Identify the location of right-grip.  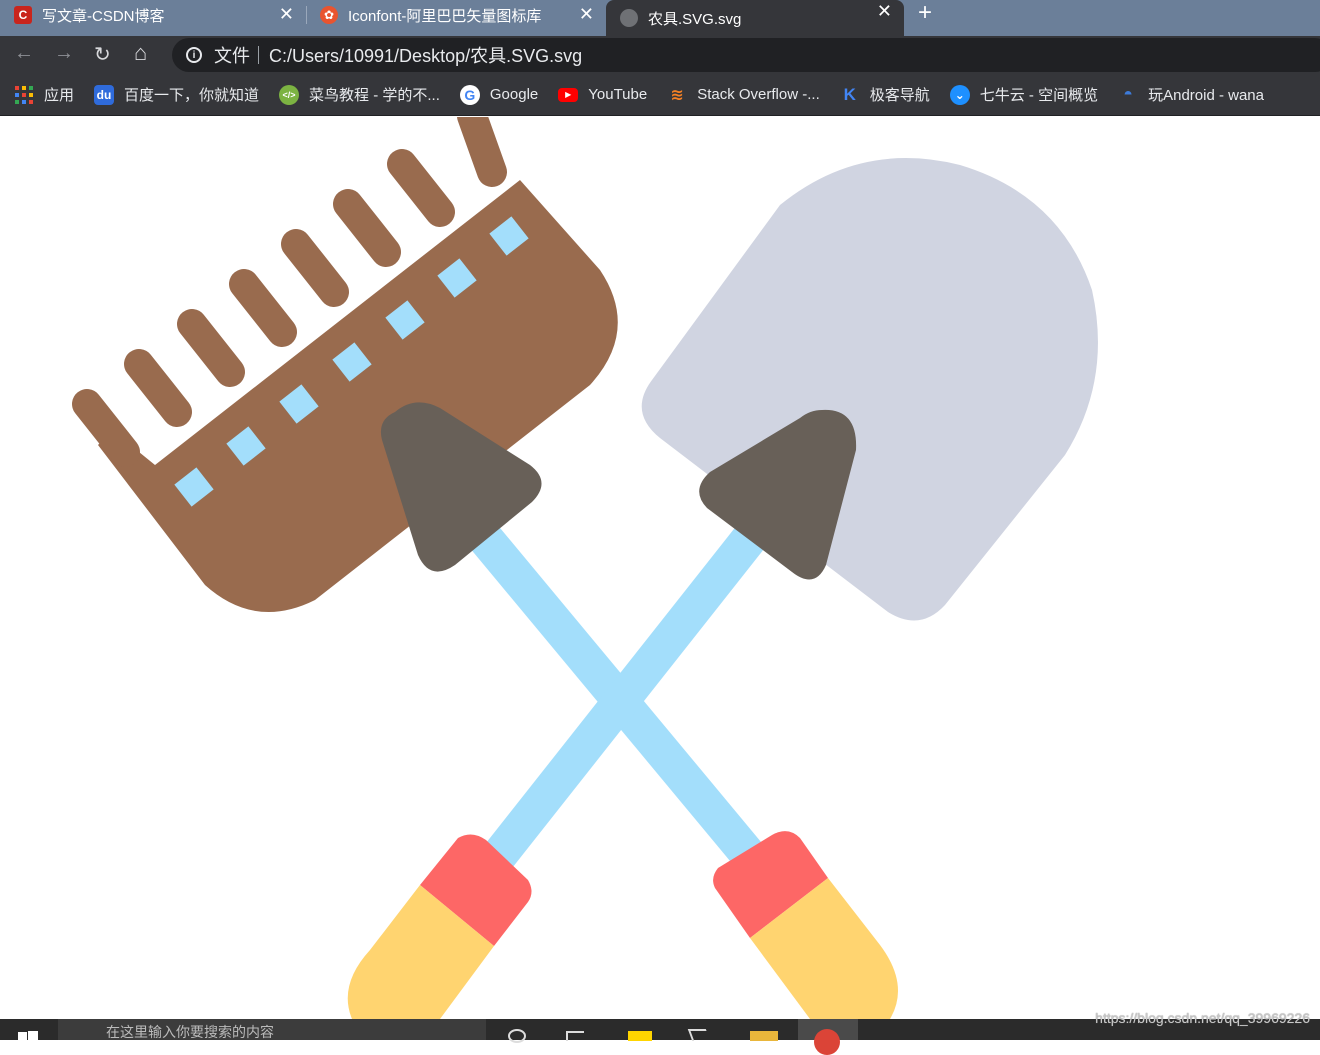
(805, 925).